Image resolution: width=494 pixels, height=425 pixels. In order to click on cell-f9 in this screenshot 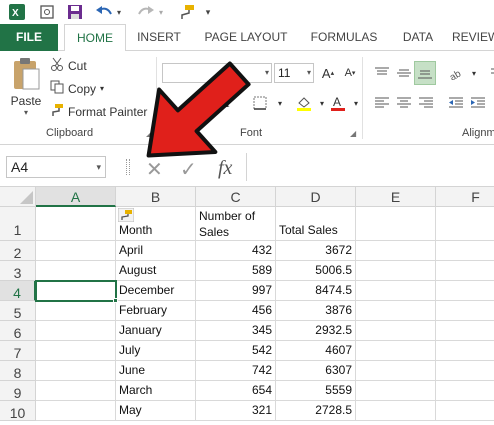, I will do `click(465, 391)`.